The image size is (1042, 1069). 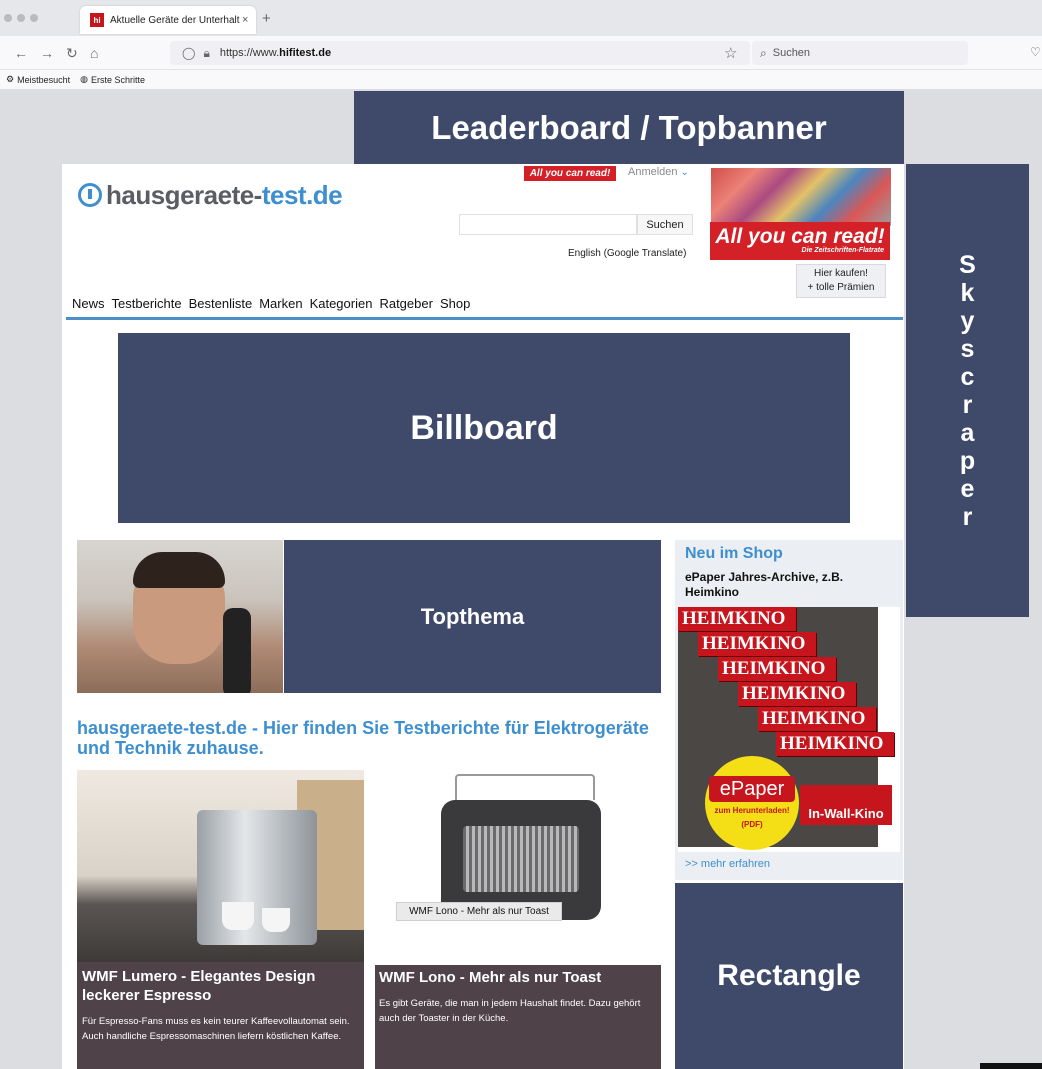 I want to click on image-caption: WMF Lono - Mehr als nur Toast, so click(x=479, y=911).